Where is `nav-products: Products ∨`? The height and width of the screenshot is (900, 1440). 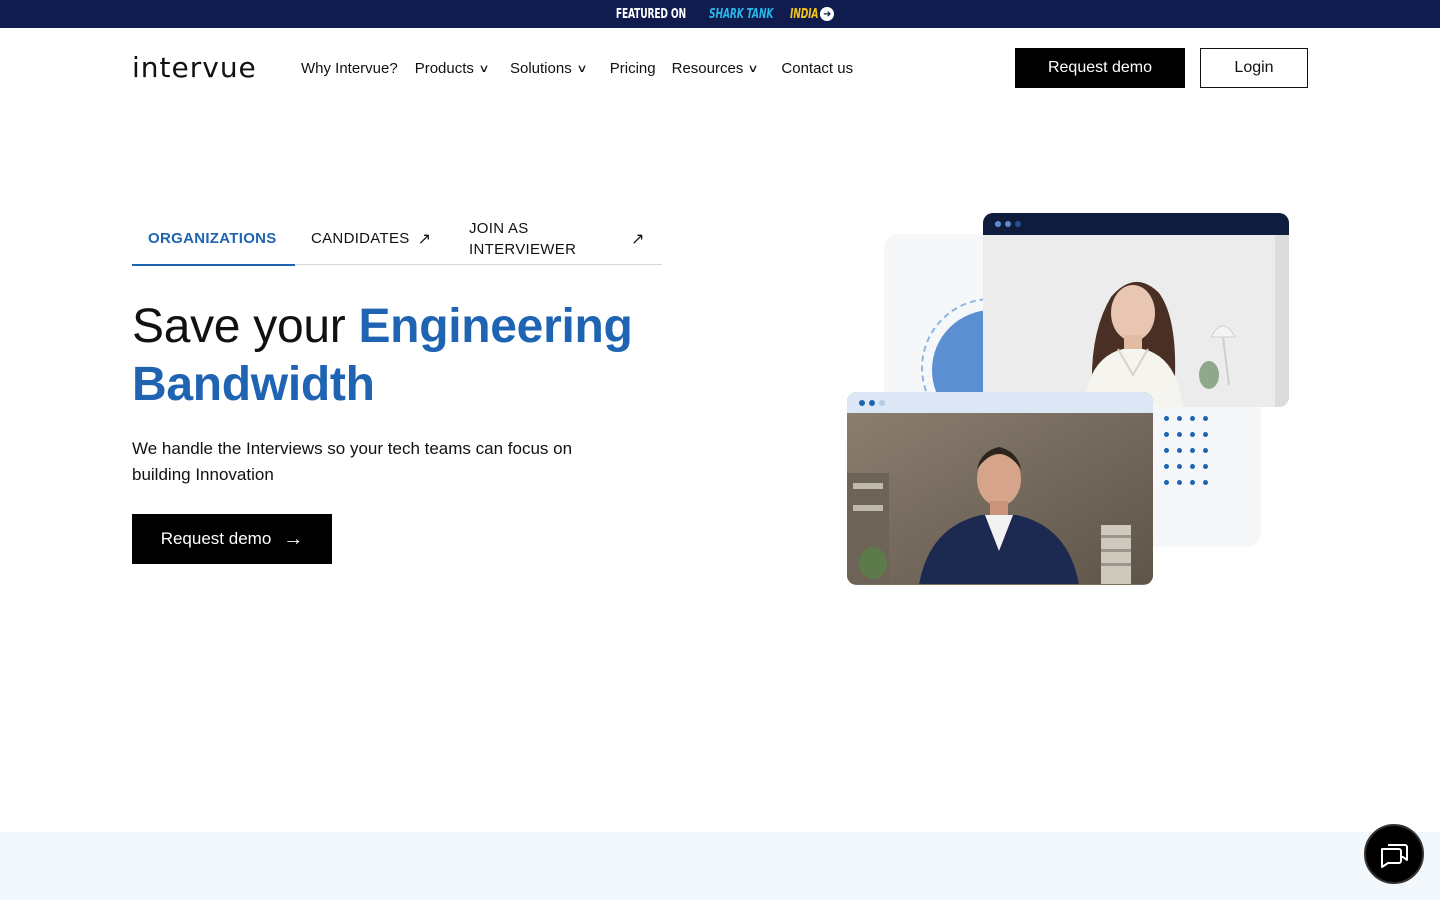
nav-products: Products ∨ is located at coordinates (452, 68).